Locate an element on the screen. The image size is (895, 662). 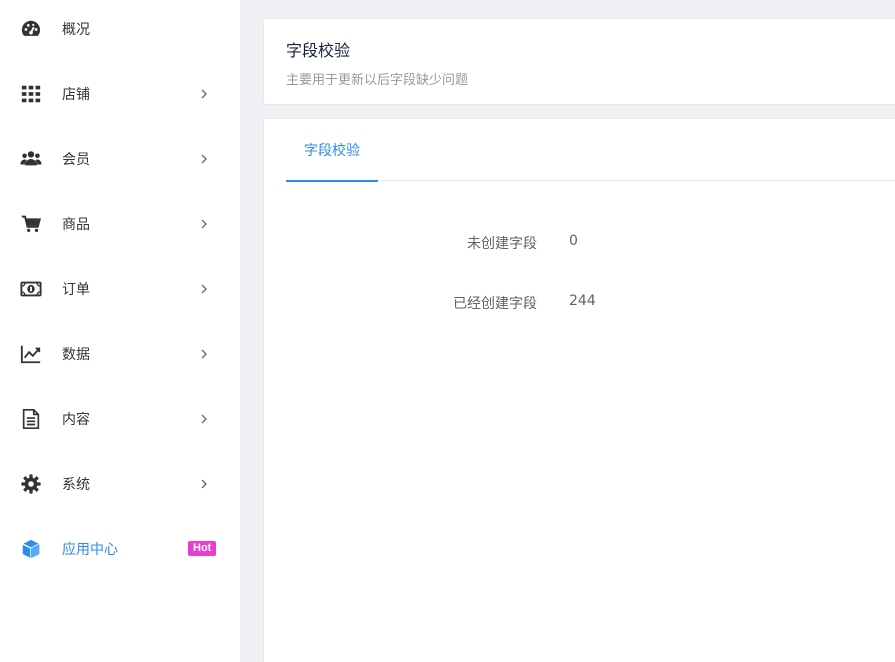
tab-field-check: 字段校验 is located at coordinates (332, 150).